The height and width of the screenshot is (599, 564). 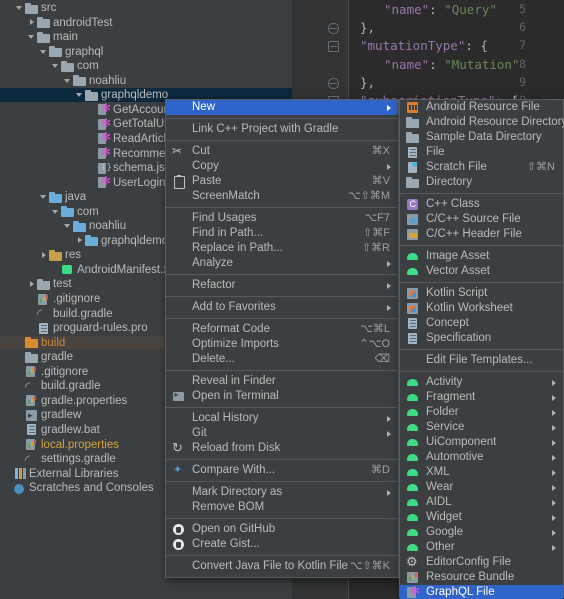 I want to click on menu-item-directory: Directory, so click(x=481, y=182).